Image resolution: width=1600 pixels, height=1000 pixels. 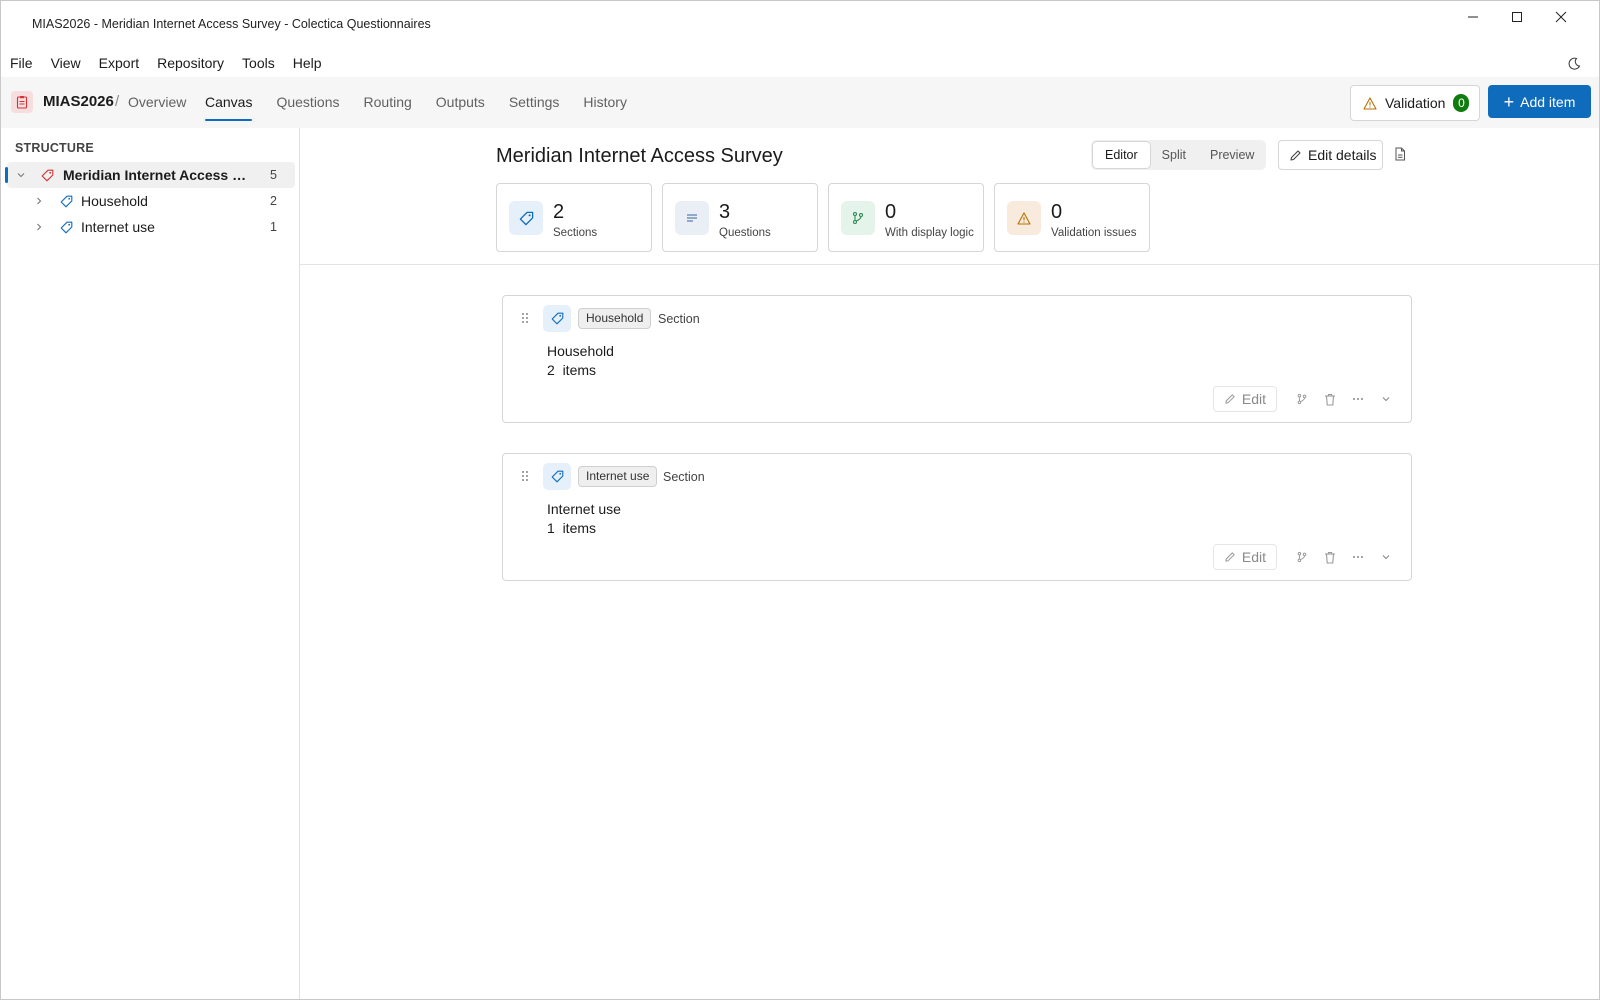 What do you see at coordinates (1509, 101) in the screenshot?
I see `plus-icon: +` at bounding box center [1509, 101].